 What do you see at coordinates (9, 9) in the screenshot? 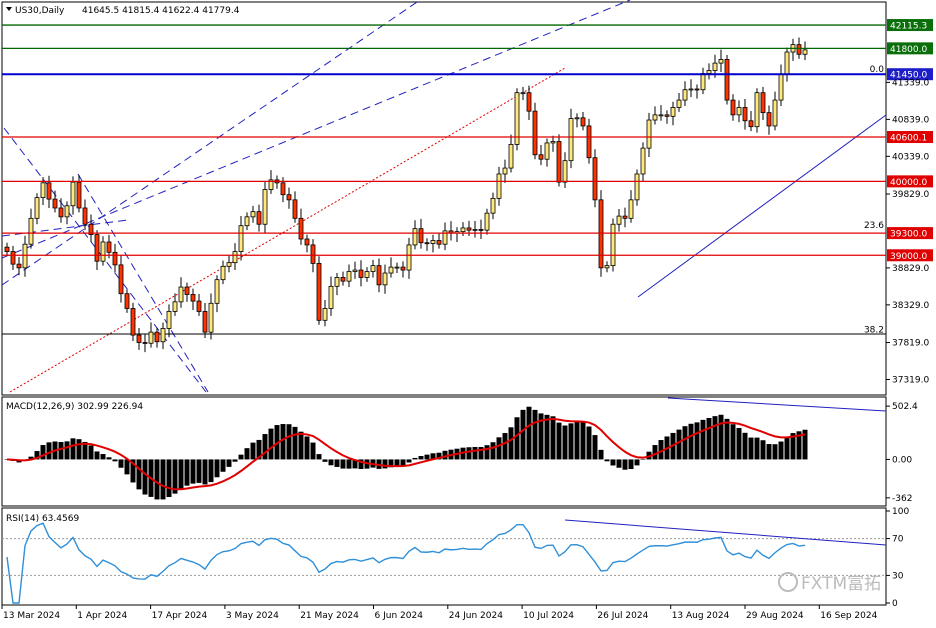
I see `dropdown-triangle-icon` at bounding box center [9, 9].